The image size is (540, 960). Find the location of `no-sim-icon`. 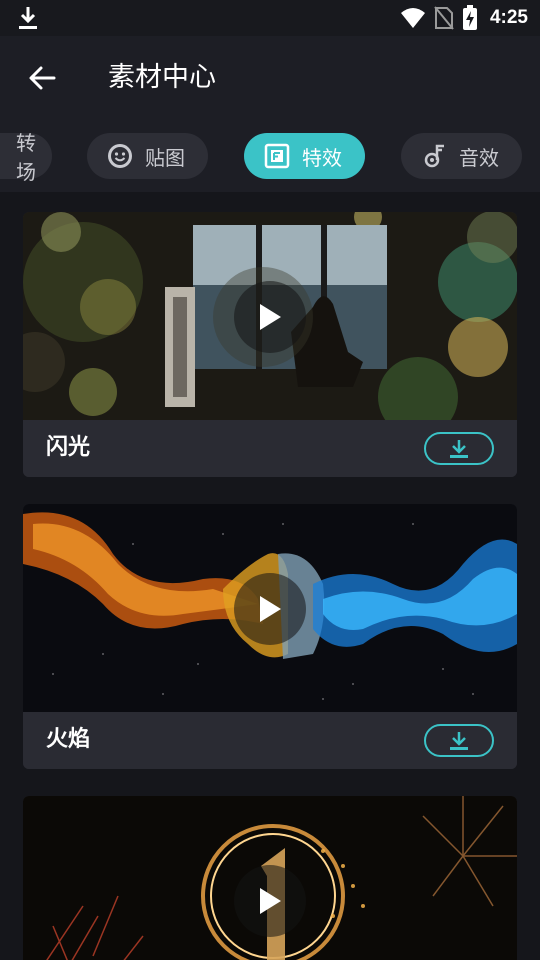

no-sim-icon is located at coordinates (444, 18).